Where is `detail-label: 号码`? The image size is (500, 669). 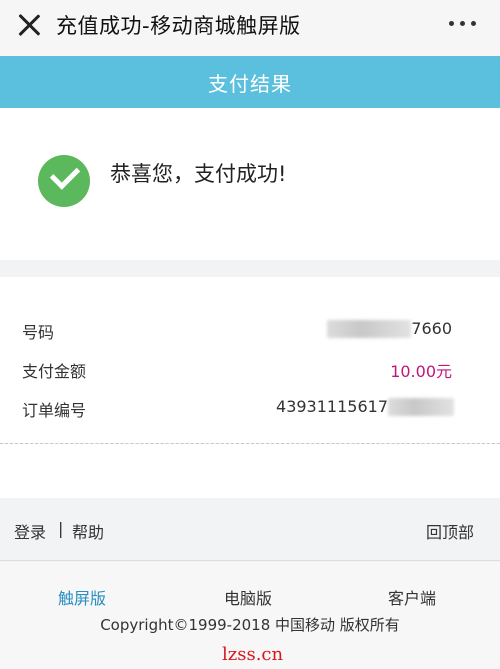 detail-label: 号码 is located at coordinates (38, 332).